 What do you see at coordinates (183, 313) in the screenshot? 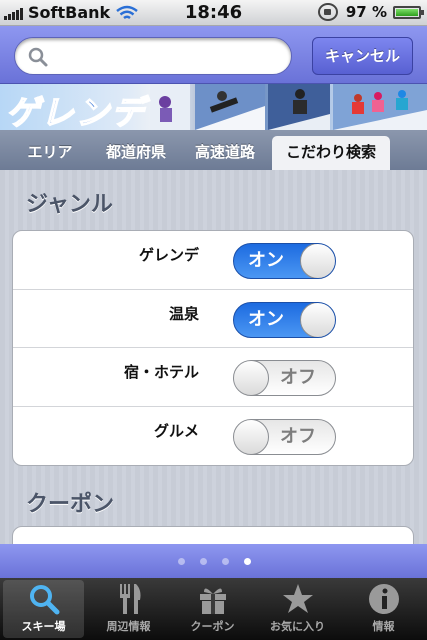
I see `row-label: 温泉` at bounding box center [183, 313].